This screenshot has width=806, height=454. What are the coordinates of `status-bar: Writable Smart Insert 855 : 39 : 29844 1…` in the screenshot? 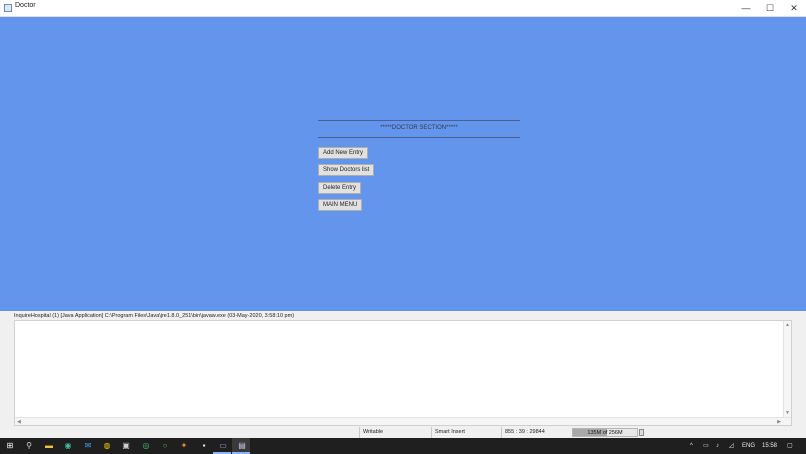 It's located at (403, 432).